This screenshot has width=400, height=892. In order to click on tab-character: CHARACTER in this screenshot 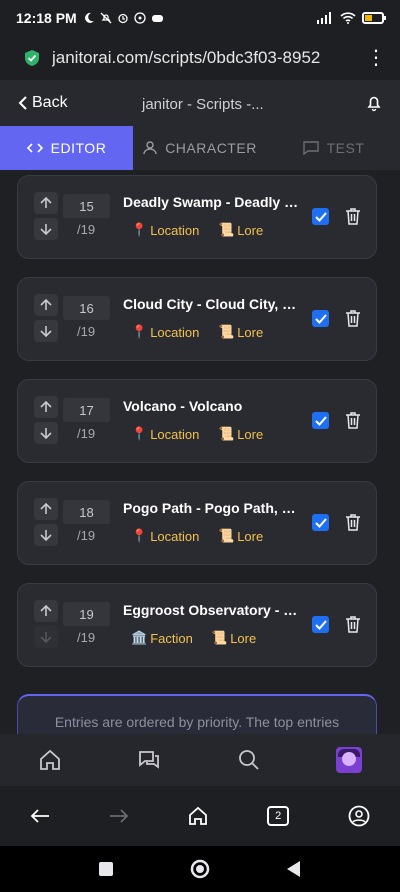, I will do `click(200, 148)`.